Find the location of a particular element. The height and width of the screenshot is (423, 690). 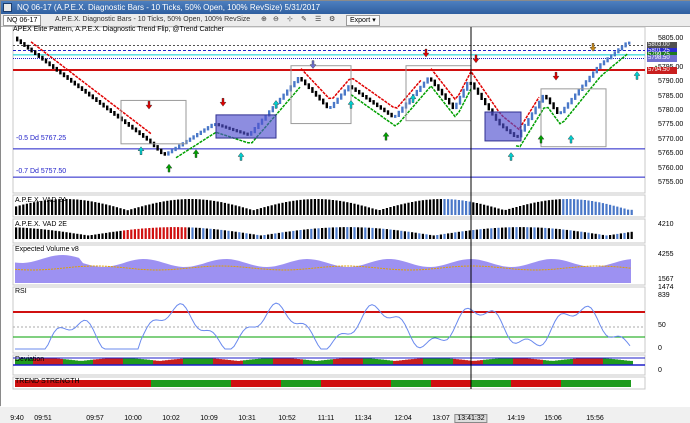

cursor-icon: ⊹ is located at coordinates (290, 20).